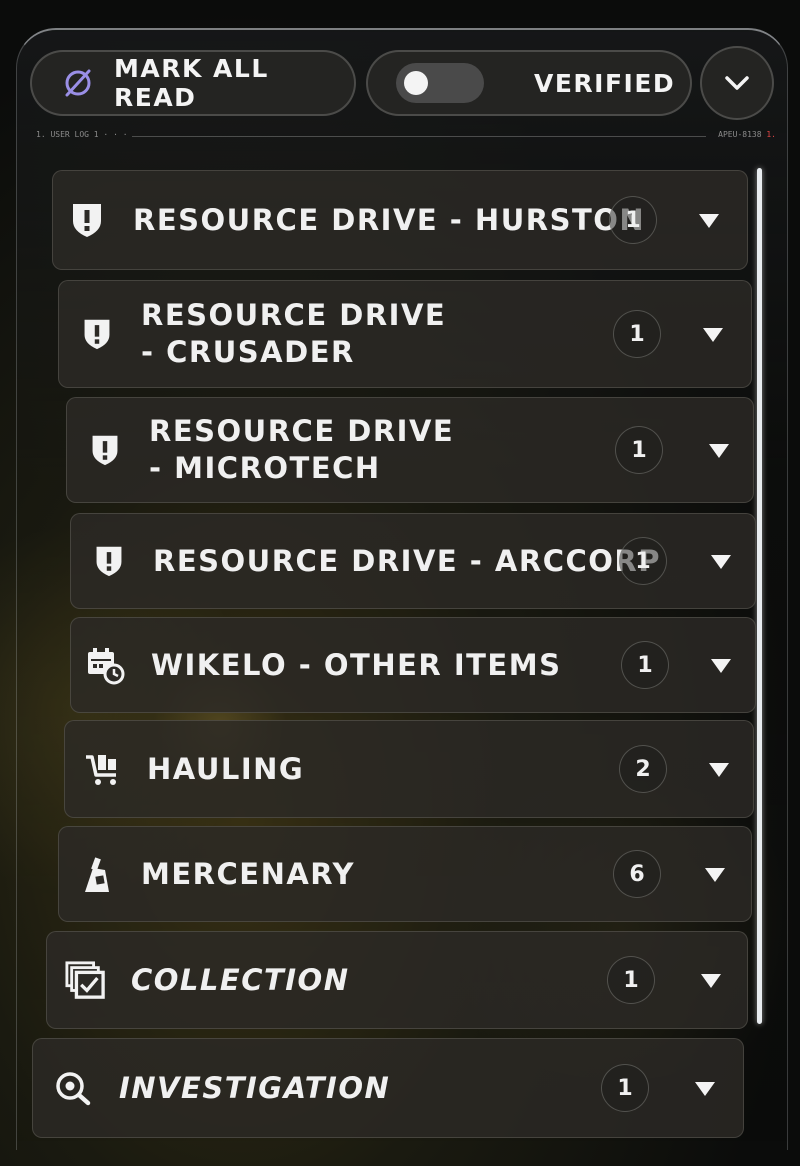 This screenshot has height=1166, width=800. What do you see at coordinates (397, 980) in the screenshot?
I see `category-row-collection: COLLECTION 1` at bounding box center [397, 980].